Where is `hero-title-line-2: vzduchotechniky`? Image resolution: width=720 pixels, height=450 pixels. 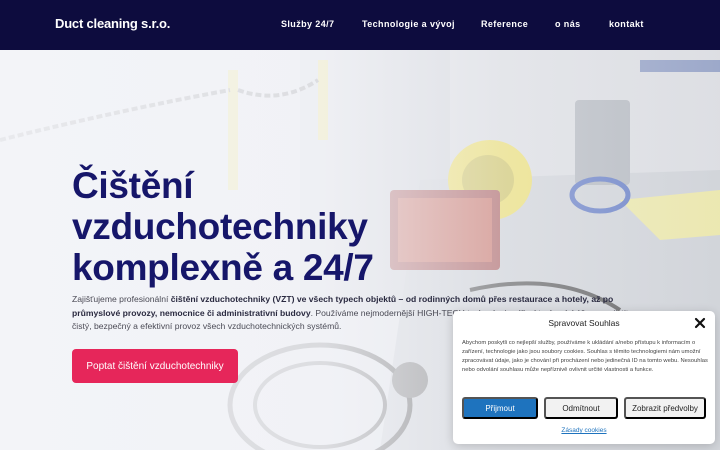
hero-title-line-2: vzduchotechniky is located at coordinates (220, 226).